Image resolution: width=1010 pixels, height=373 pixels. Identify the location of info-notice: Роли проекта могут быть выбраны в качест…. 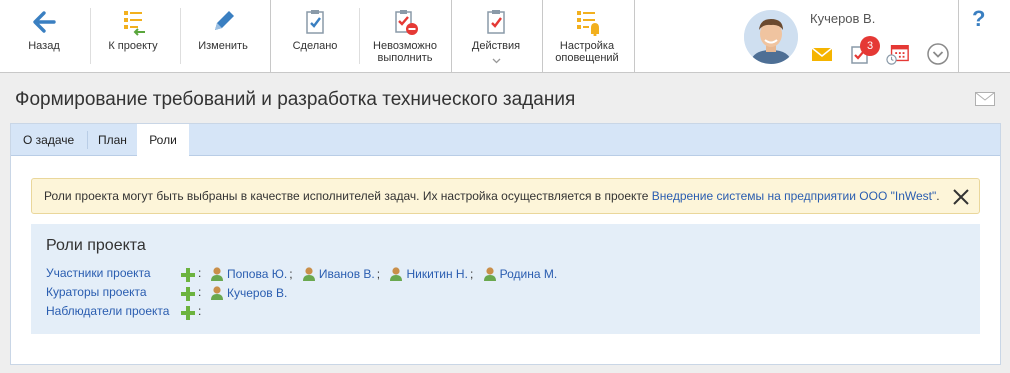
(505, 196).